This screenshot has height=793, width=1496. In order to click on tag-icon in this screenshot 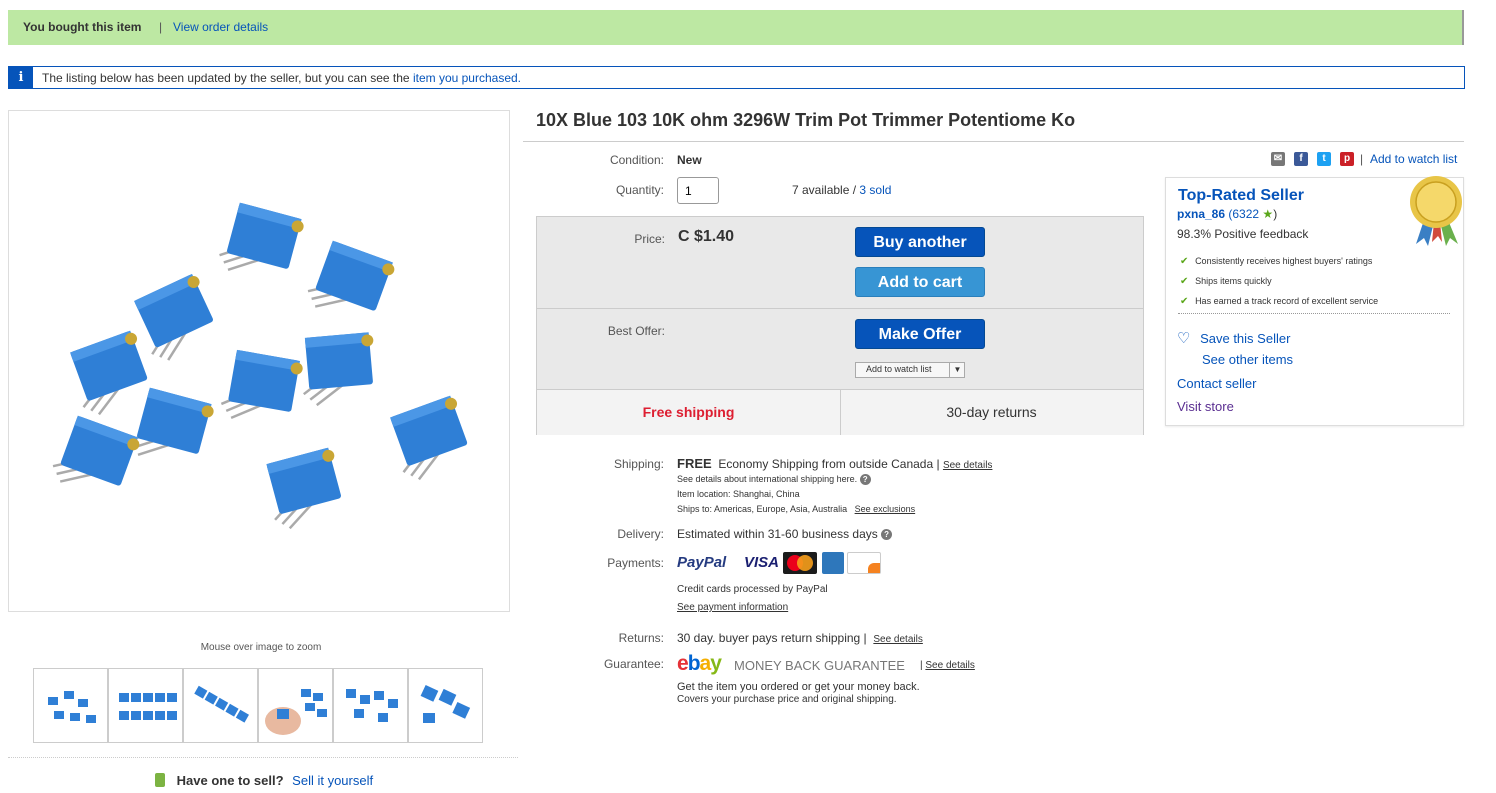, I will do `click(160, 780)`.